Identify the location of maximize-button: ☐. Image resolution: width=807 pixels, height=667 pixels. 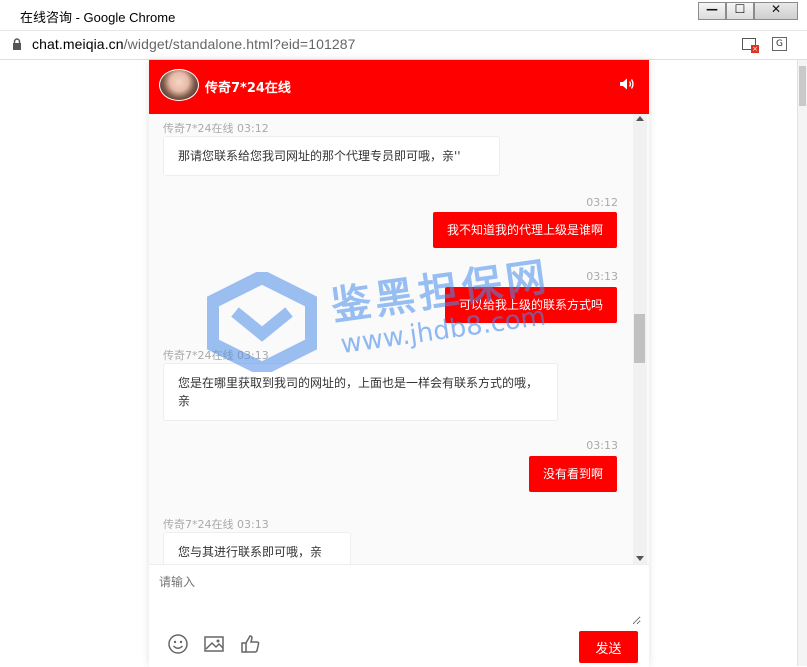
(740, 11).